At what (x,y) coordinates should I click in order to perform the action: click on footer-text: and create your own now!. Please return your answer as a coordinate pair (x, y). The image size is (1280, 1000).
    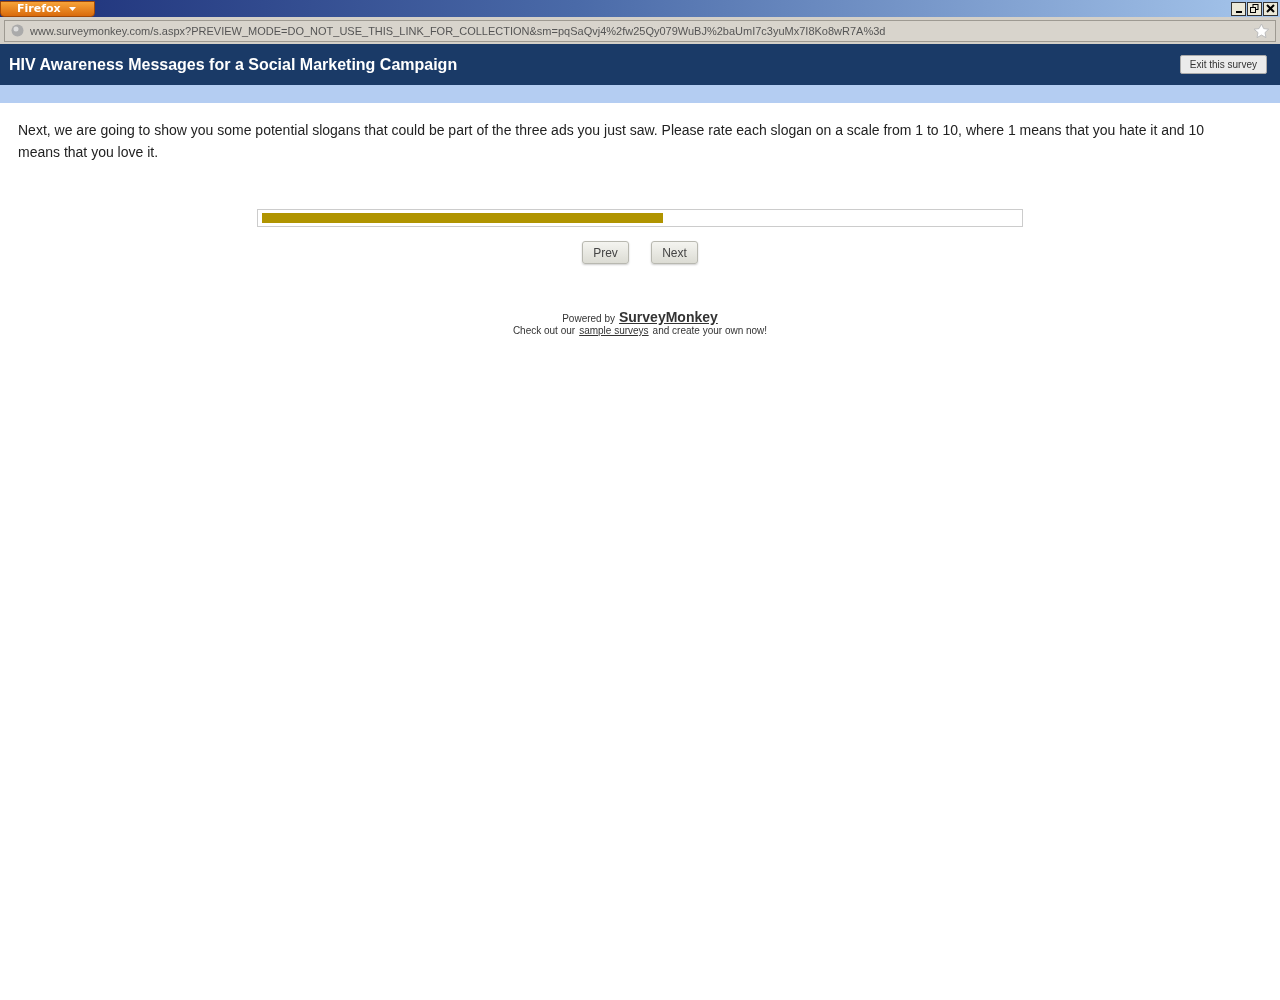
    Looking at the image, I should click on (710, 330).